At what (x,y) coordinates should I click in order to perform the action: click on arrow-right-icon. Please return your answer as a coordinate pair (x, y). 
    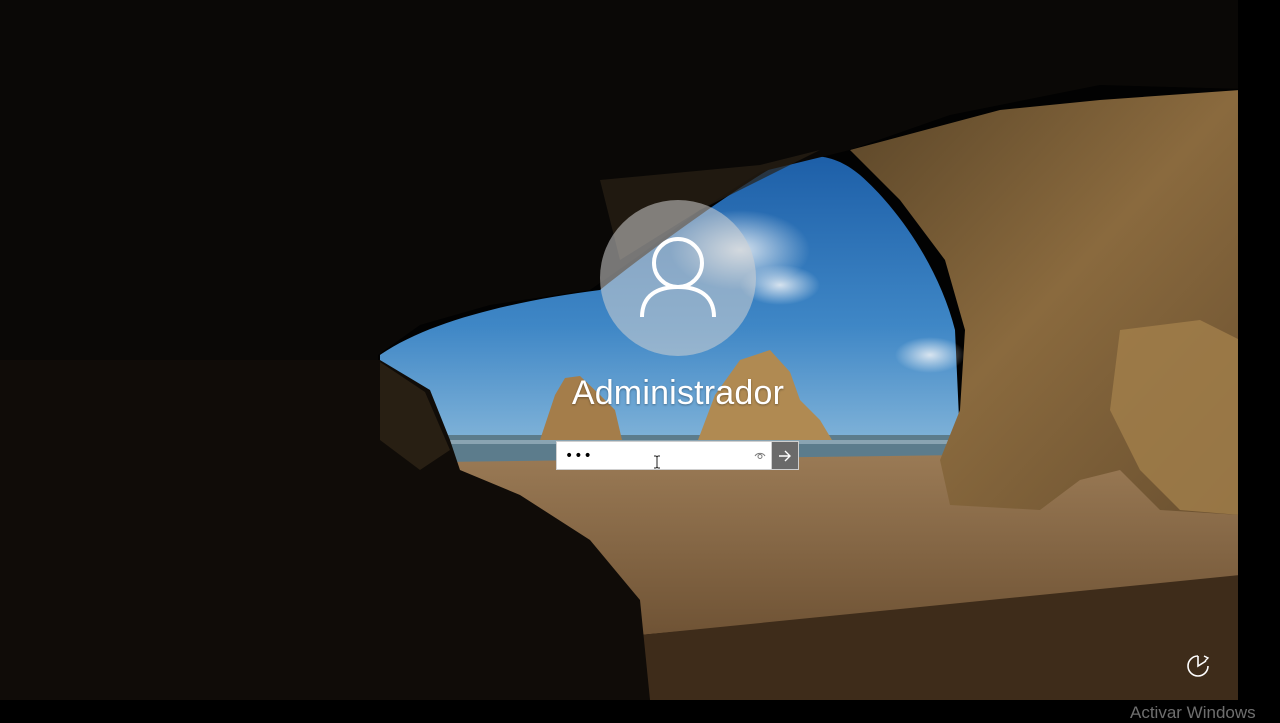
    Looking at the image, I should click on (785, 455).